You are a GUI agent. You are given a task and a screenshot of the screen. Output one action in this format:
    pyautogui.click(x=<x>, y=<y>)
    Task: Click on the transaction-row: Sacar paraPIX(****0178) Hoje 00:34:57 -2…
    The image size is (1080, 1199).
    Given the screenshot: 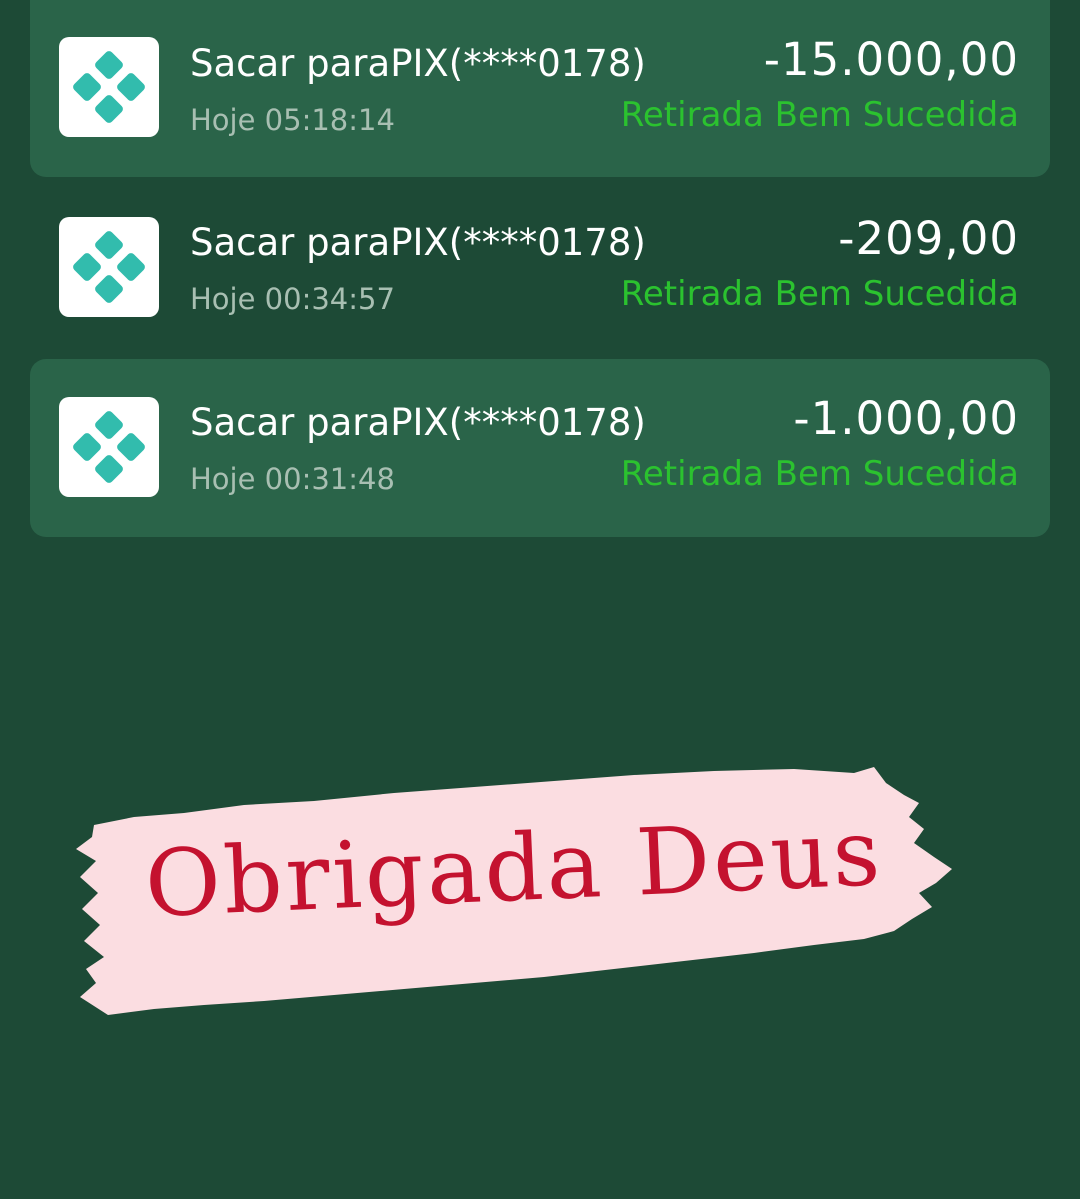 What is the action you would take?
    pyautogui.click(x=540, y=268)
    